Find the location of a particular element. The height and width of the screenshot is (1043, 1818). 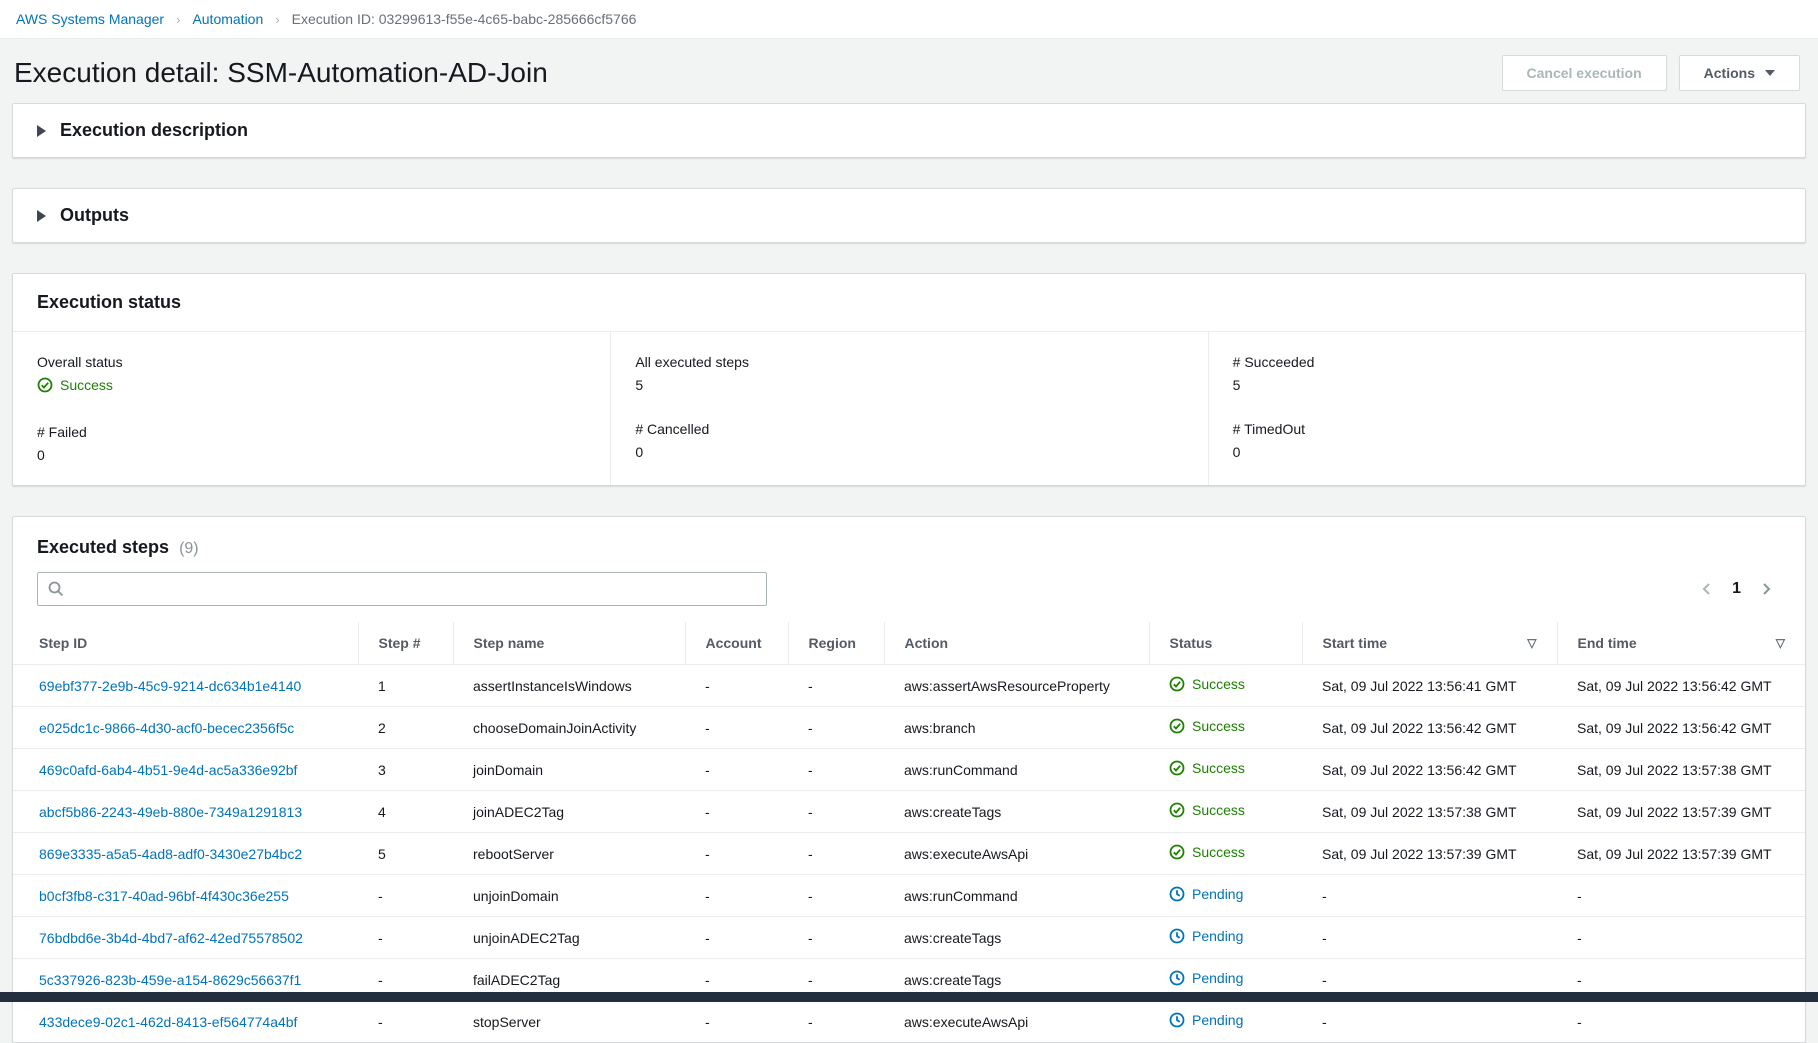

execution-status-header: Execution status is located at coordinates (909, 303).